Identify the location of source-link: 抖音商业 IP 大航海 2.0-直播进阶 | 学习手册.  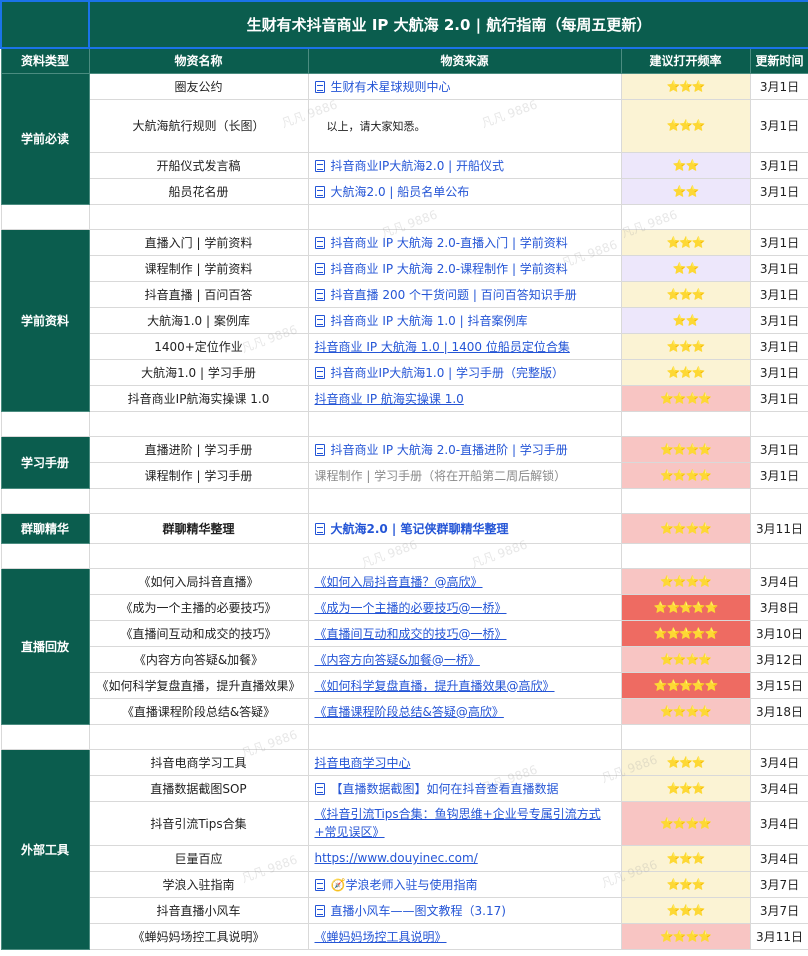
(449, 450).